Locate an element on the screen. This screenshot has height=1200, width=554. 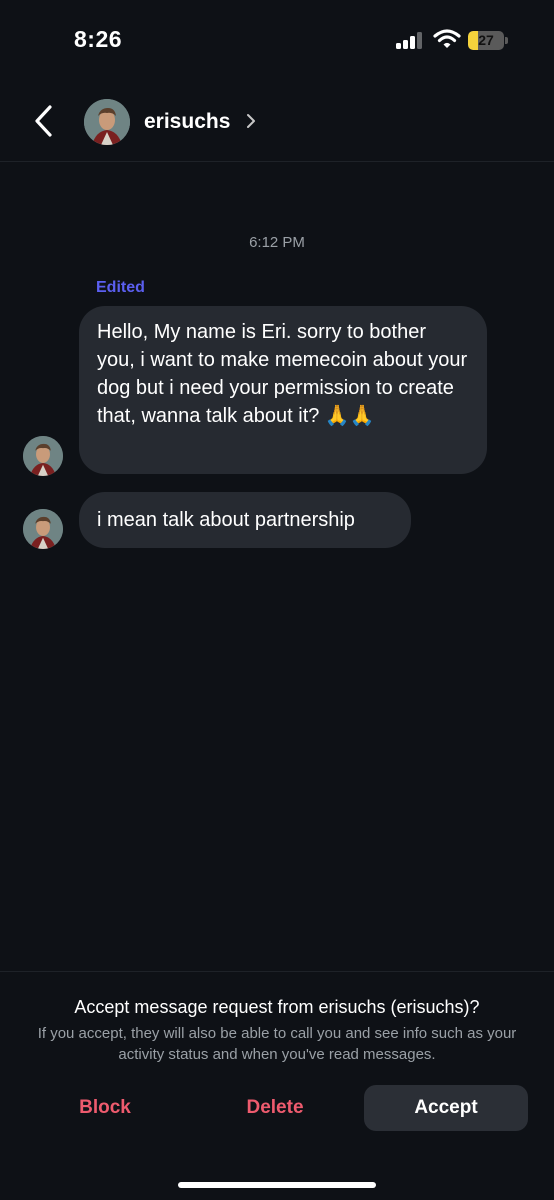
chevron-right-icon is located at coordinates (251, 121).